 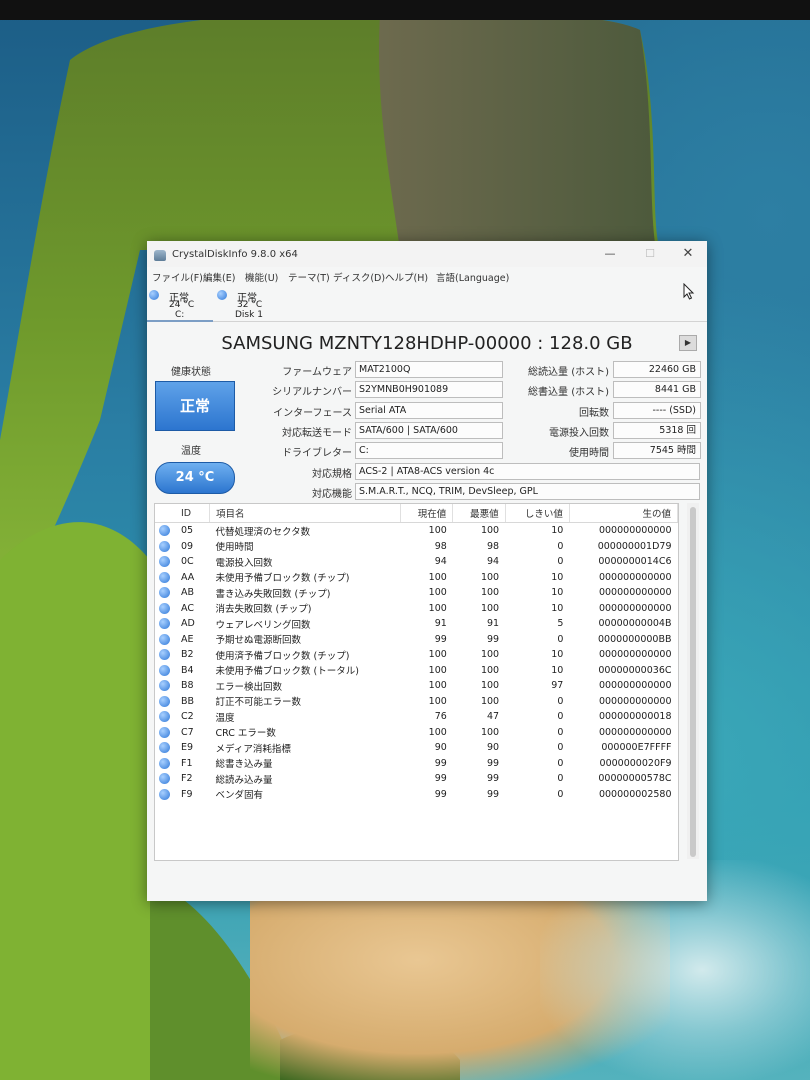 I want to click on attr-current: 99, so click(x=440, y=639).